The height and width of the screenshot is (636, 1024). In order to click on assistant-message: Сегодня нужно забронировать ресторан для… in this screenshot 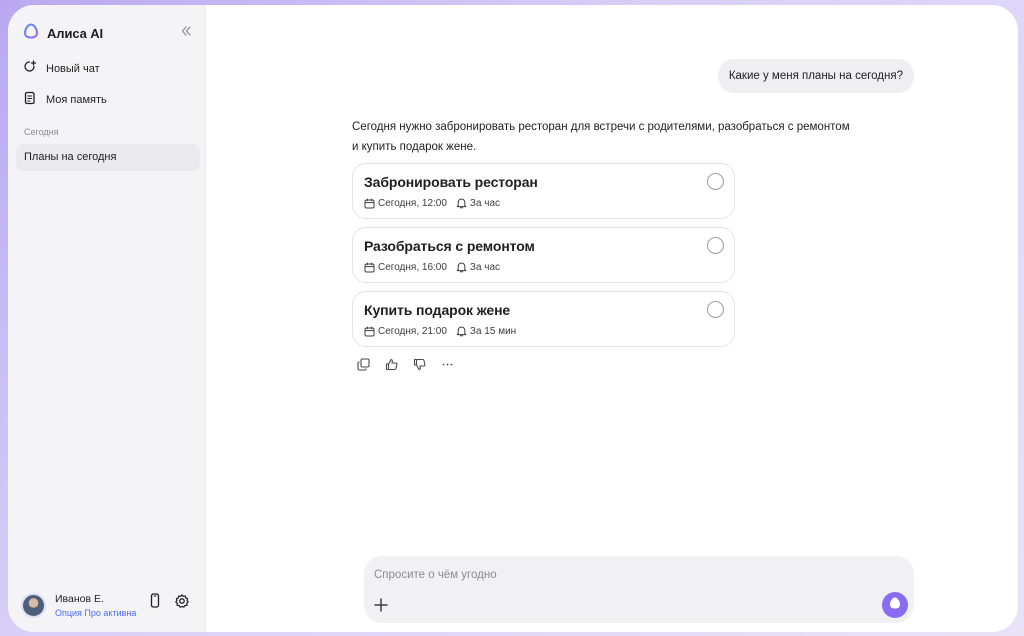, I will do `click(602, 137)`.